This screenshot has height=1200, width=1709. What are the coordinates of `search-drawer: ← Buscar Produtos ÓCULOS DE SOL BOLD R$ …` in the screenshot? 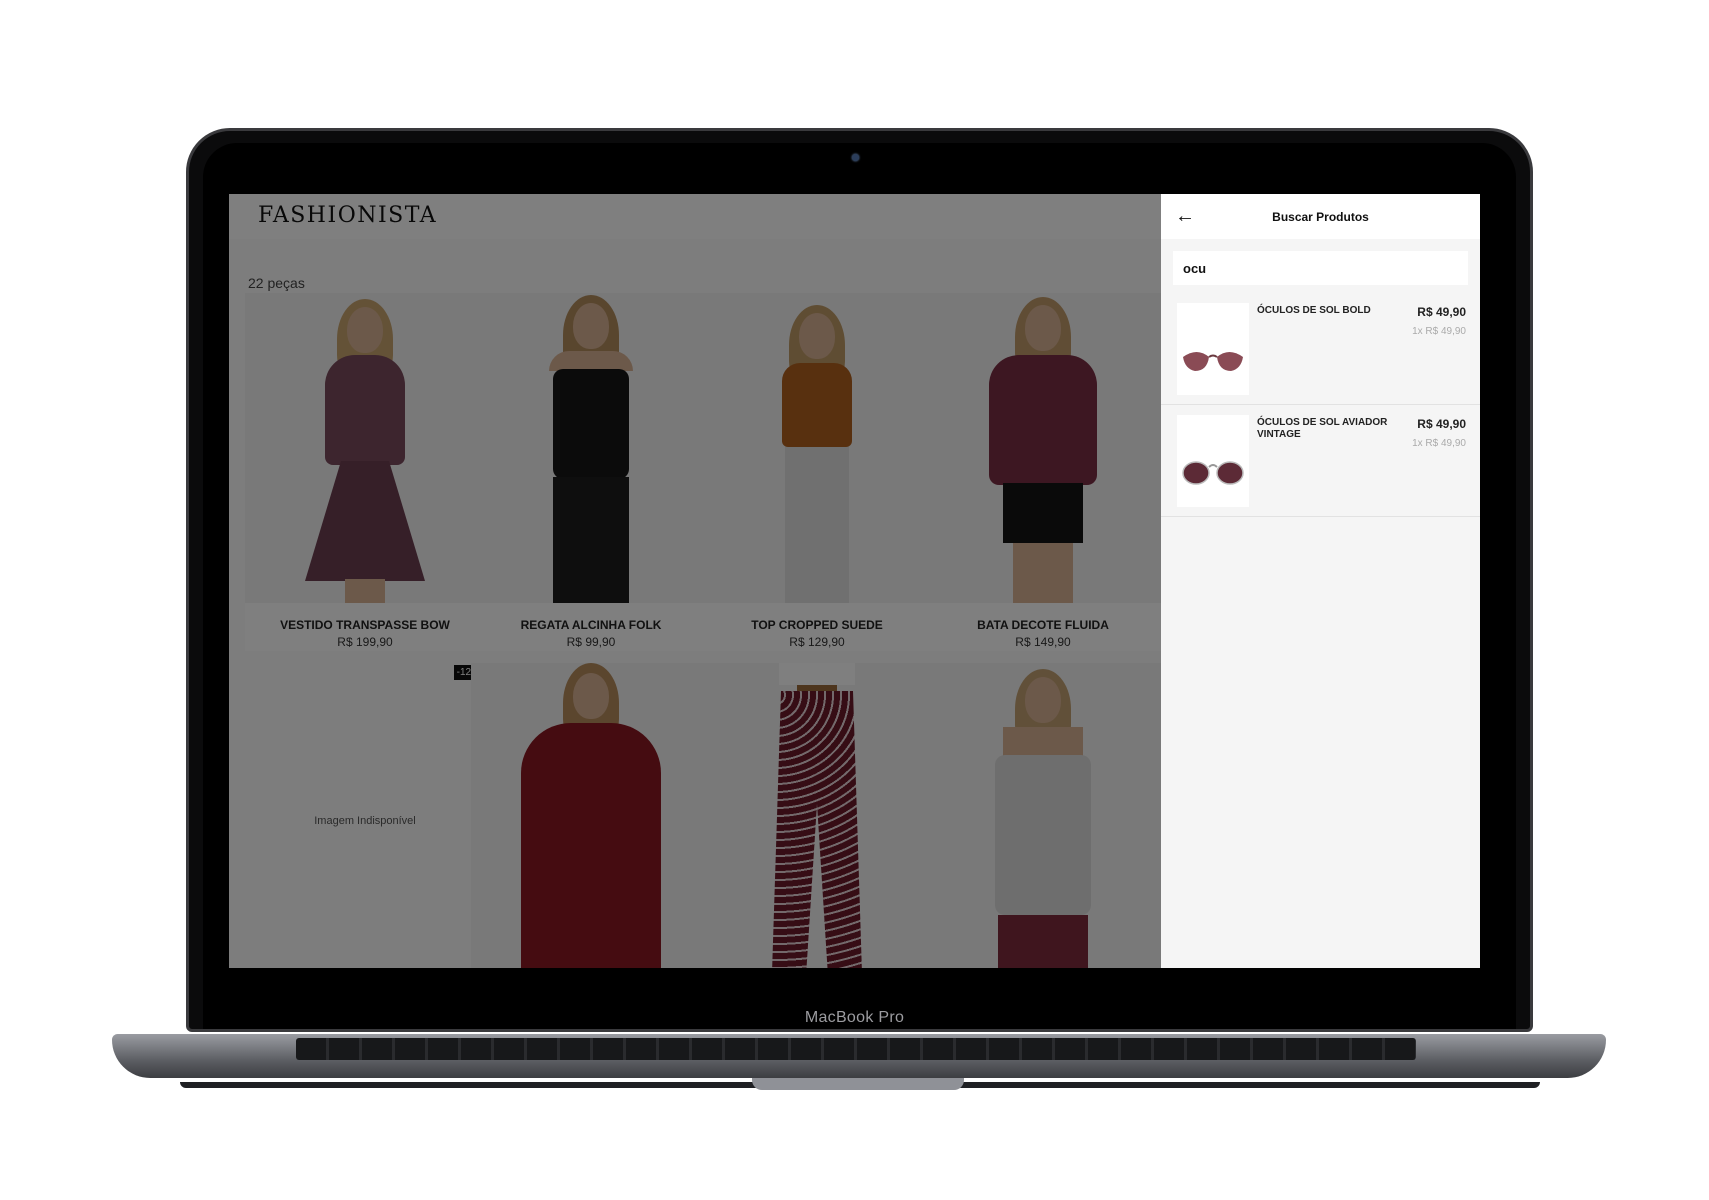 It's located at (1320, 581).